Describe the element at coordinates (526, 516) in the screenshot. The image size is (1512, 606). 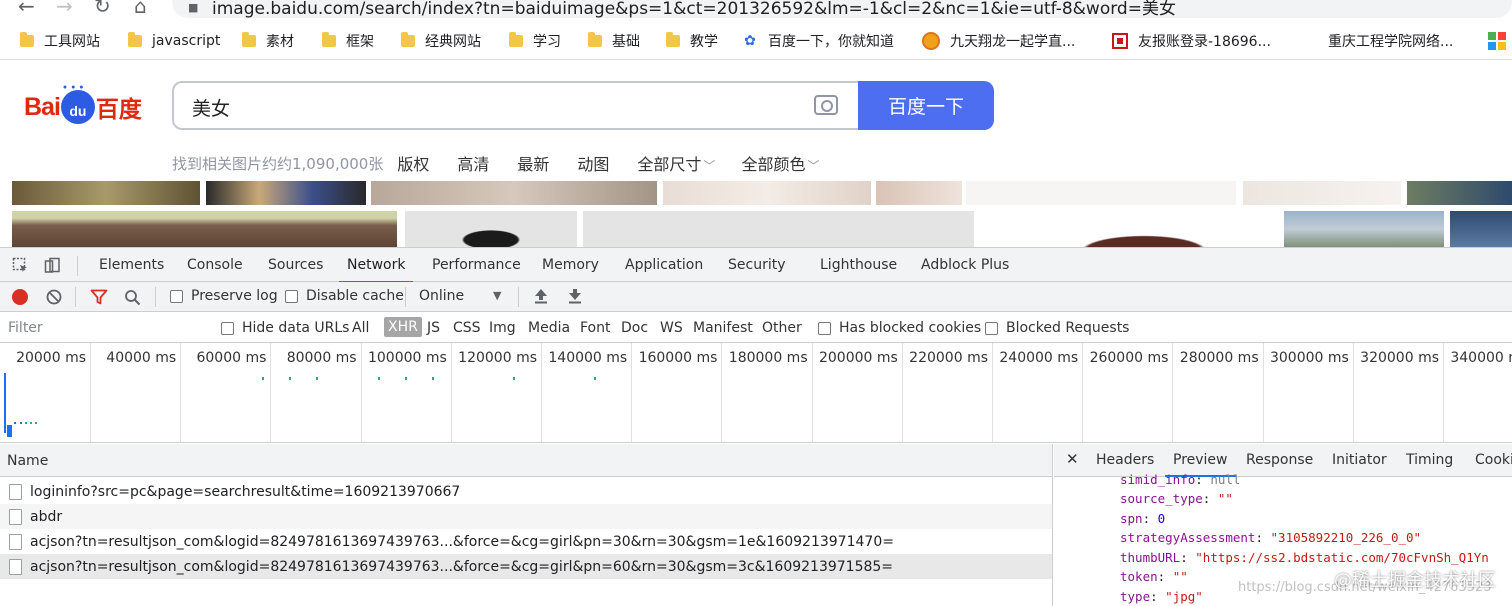
I see `request-row: abdr` at that location.